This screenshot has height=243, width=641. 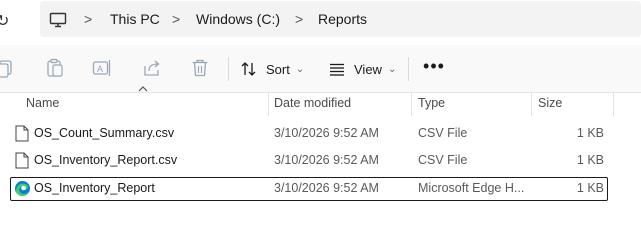 I want to click on sort-icon, so click(x=248, y=69).